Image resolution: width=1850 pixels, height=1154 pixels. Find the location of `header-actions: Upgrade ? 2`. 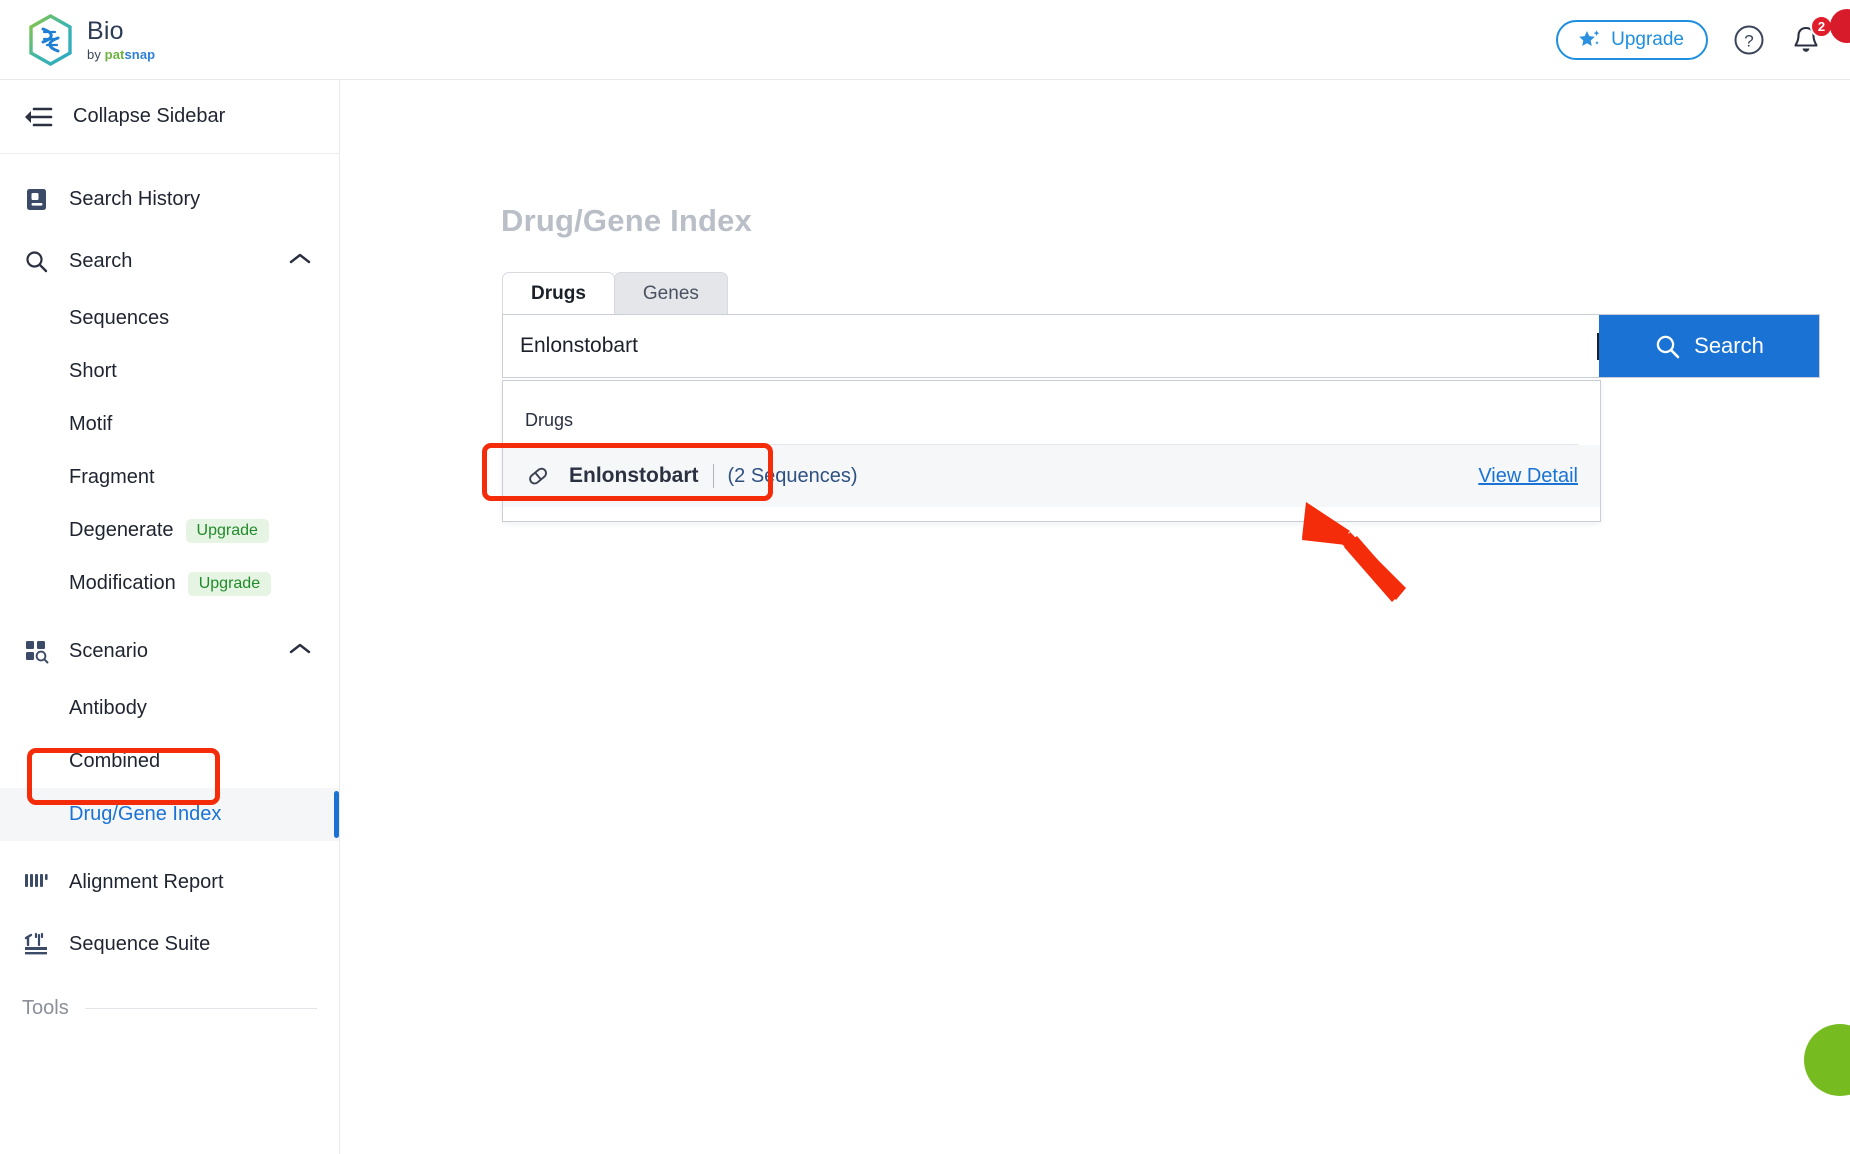

header-actions: Upgrade ? 2 is located at coordinates (1703, 39).